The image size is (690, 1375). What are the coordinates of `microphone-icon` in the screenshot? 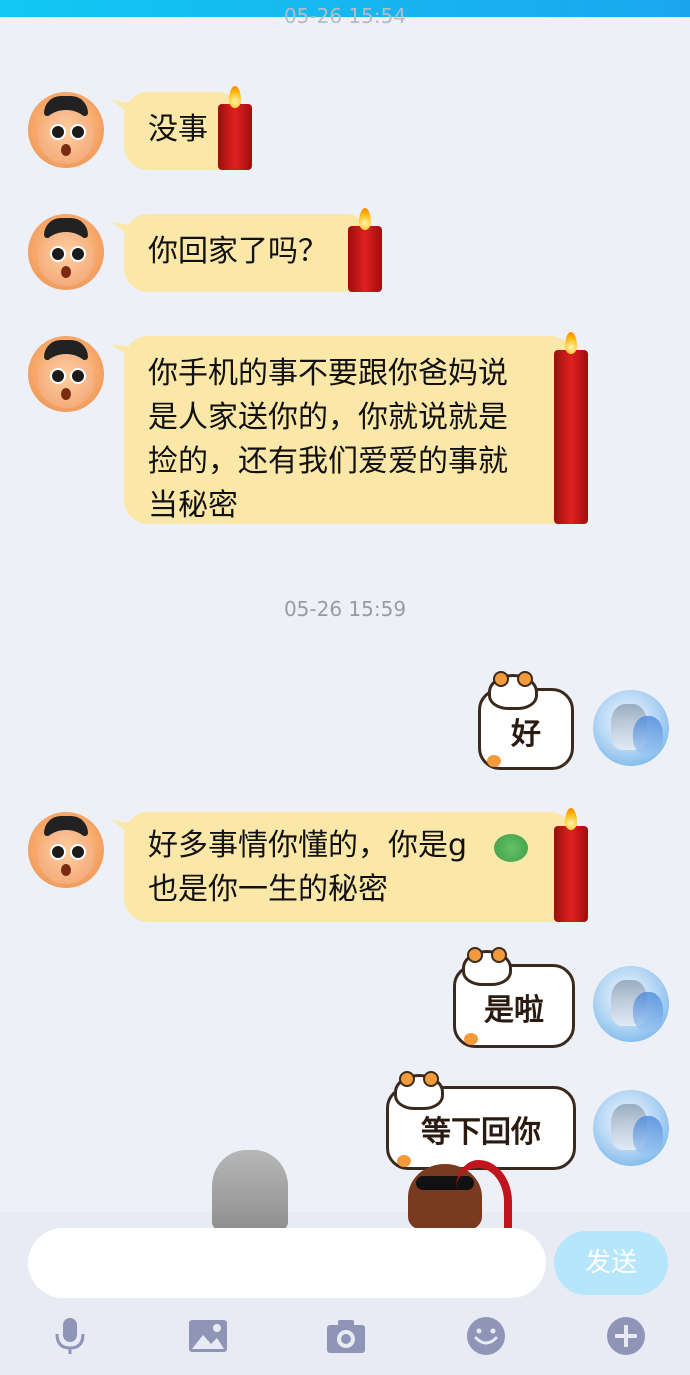 It's located at (70, 1336).